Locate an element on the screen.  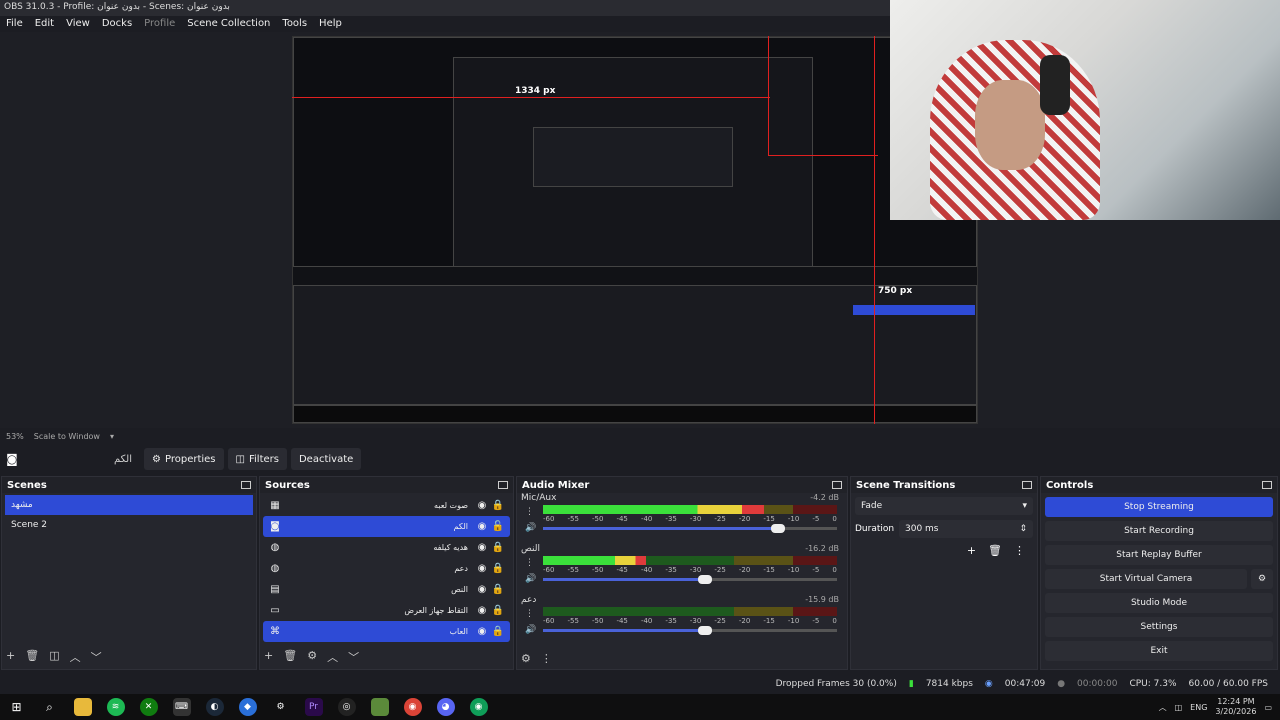
deactivate-button: Deactivate is located at coordinates (326, 459).